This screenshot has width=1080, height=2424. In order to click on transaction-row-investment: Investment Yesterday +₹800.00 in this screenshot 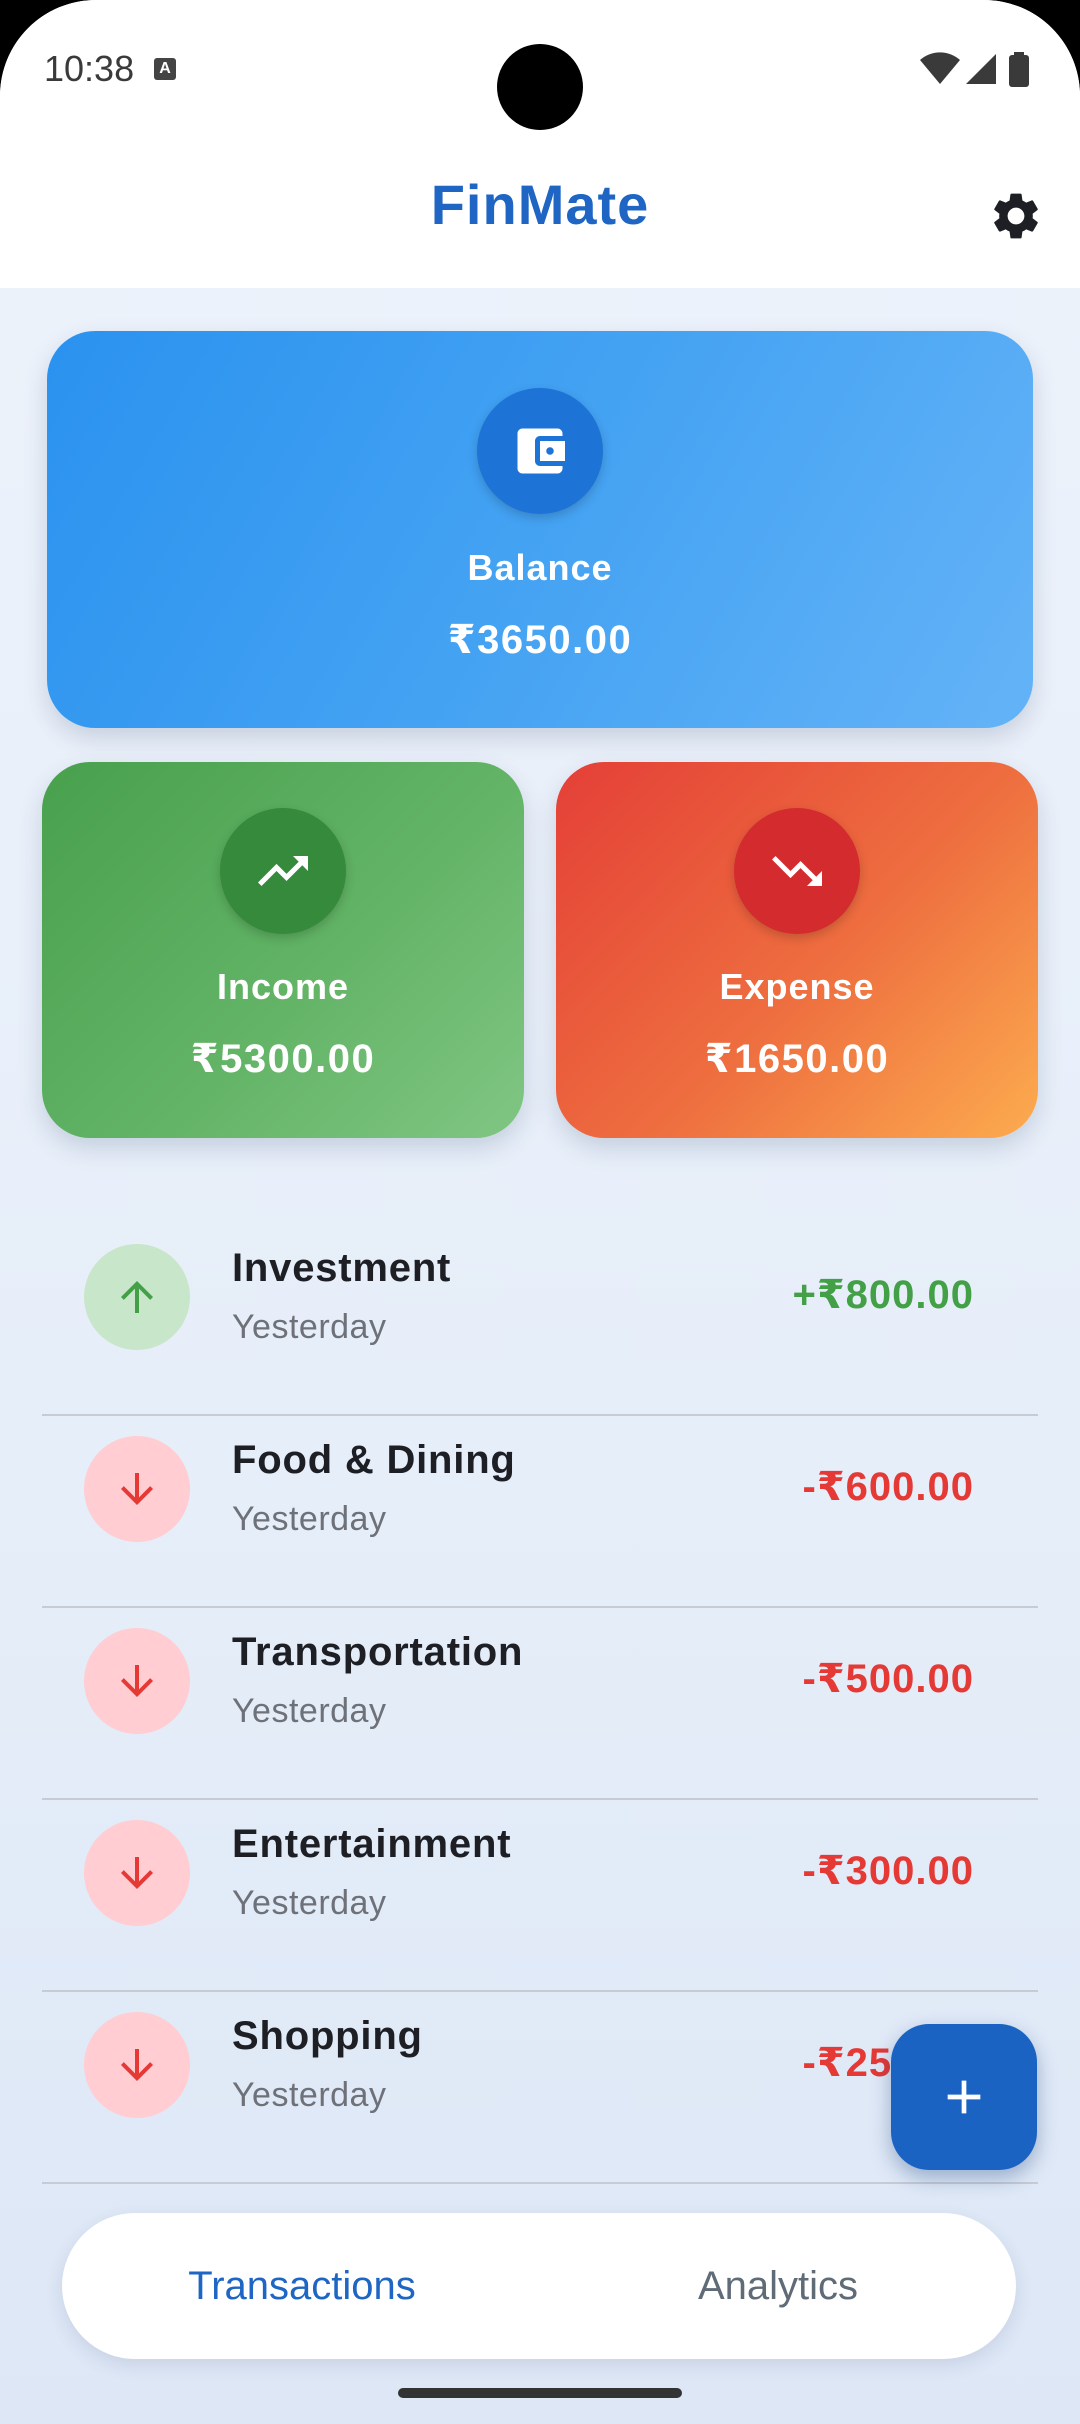, I will do `click(540, 1320)`.